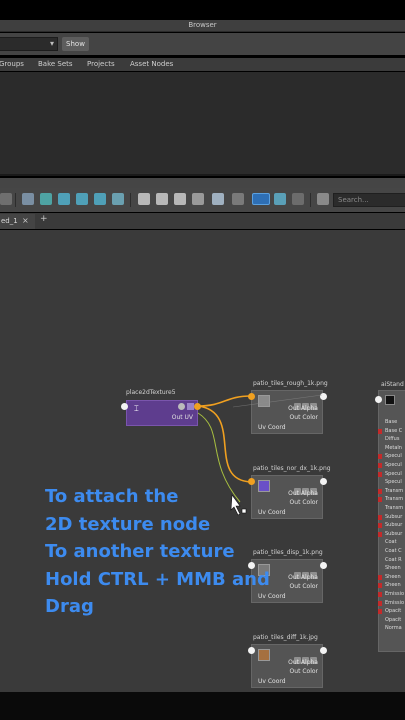 The width and height of the screenshot is (405, 720). I want to click on wire-uv-rough, so click(224, 401).